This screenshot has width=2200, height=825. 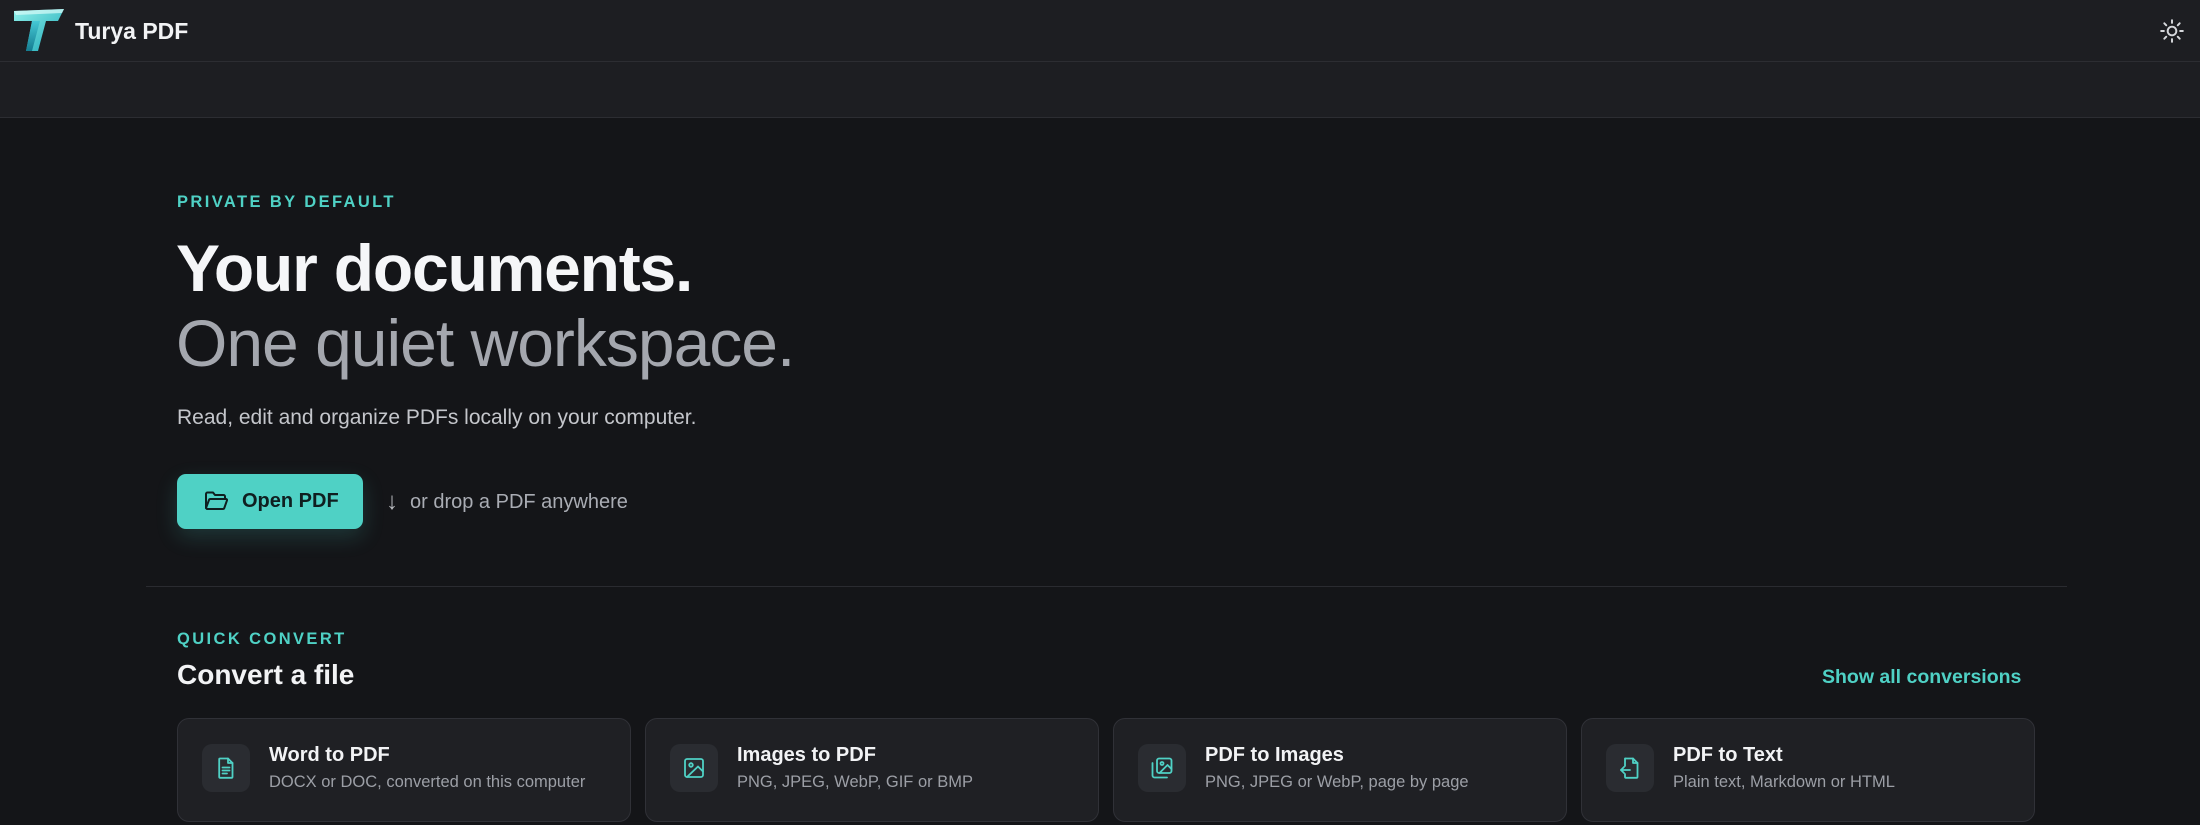 What do you see at coordinates (434, 268) in the screenshot?
I see `hero-headline-primary: Your documents.` at bounding box center [434, 268].